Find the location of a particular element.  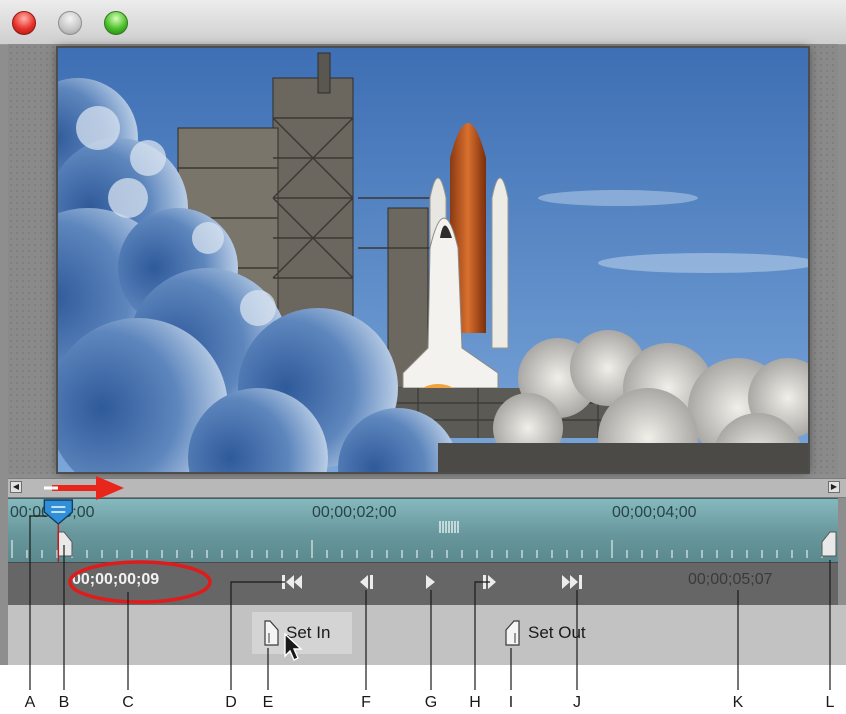

callout-label: D is located at coordinates (231, 702).